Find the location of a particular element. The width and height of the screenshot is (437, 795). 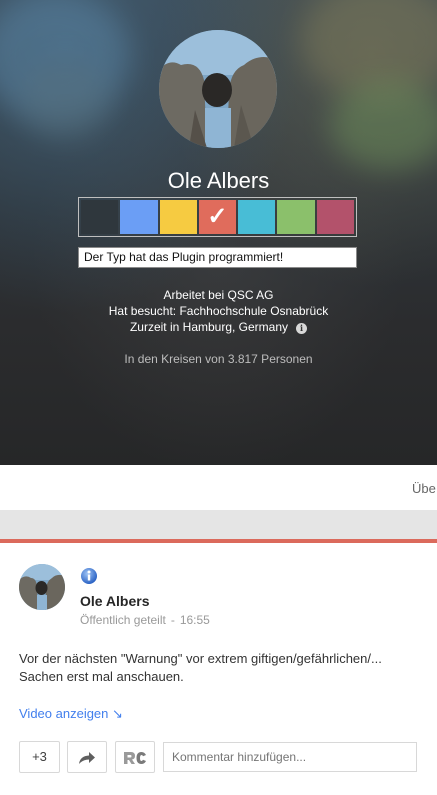

check-icon: ✓ is located at coordinates (217, 216).